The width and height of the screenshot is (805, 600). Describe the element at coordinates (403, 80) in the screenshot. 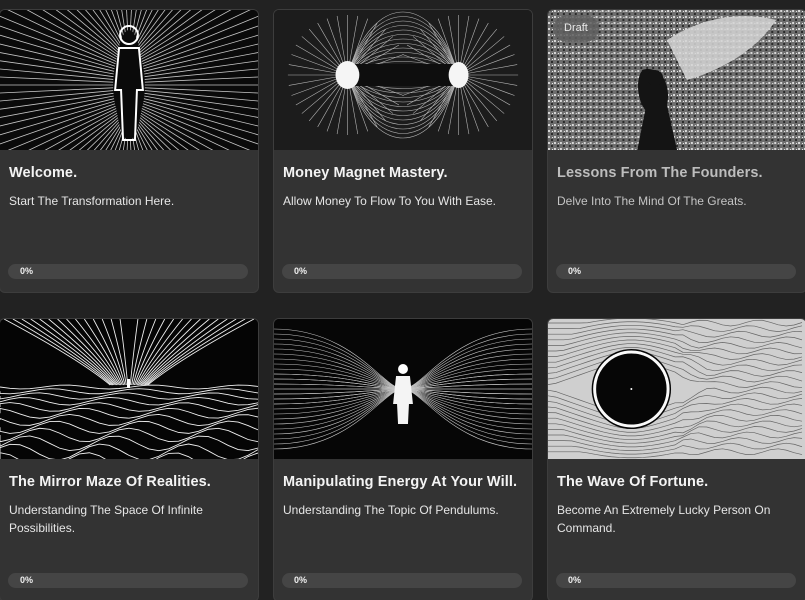

I see `magnetic-field-image` at that location.